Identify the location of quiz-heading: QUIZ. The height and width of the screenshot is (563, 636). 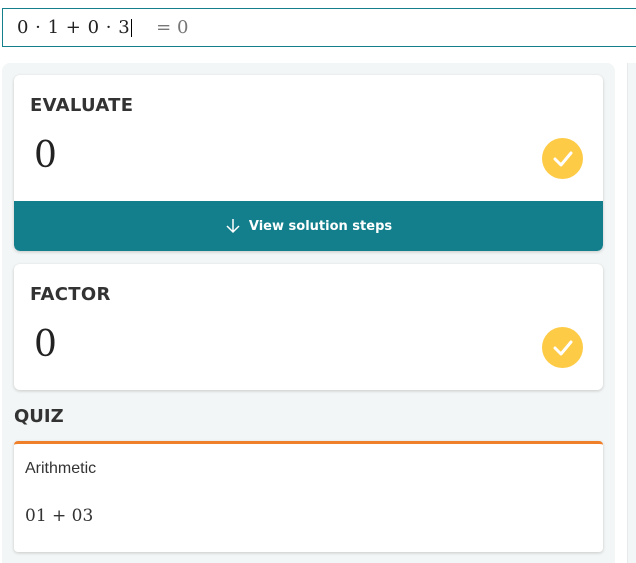
(39, 416).